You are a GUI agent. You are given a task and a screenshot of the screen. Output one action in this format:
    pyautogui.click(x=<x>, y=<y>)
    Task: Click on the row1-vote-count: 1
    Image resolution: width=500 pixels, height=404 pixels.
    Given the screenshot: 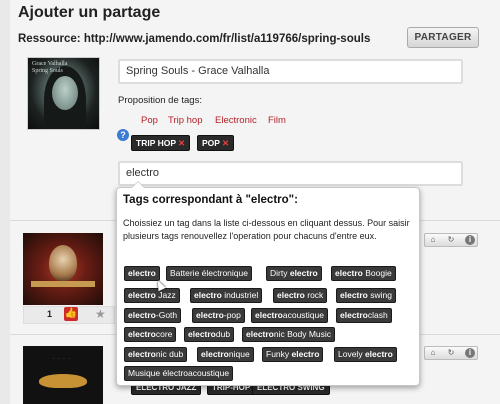 What is the action you would take?
    pyautogui.click(x=50, y=314)
    